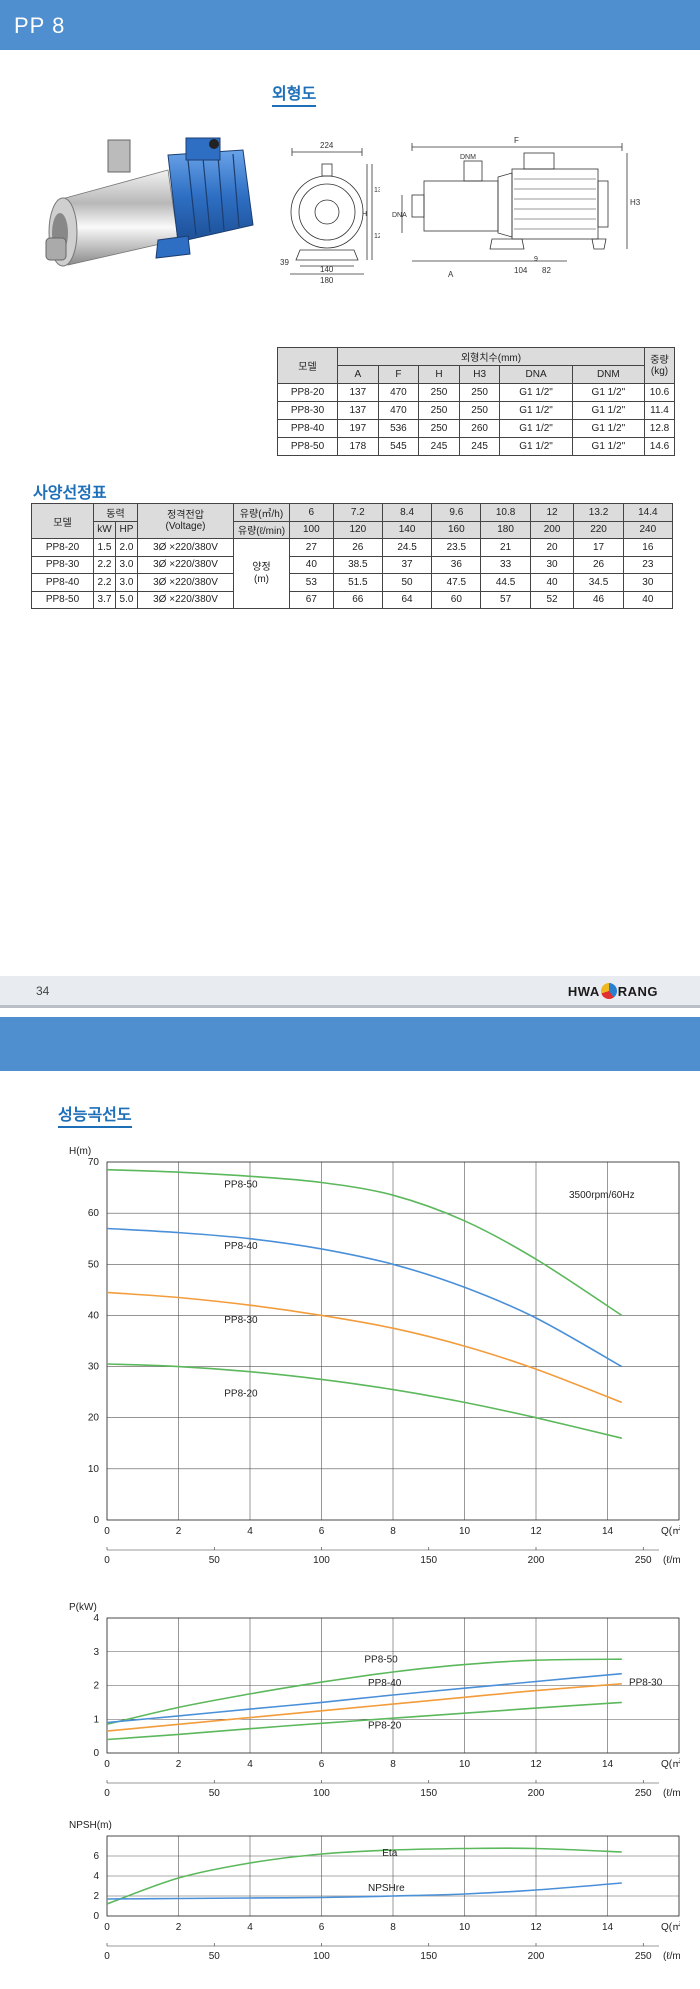  What do you see at coordinates (407, 582) in the screenshot?
I see `table-cell: 50` at bounding box center [407, 582].